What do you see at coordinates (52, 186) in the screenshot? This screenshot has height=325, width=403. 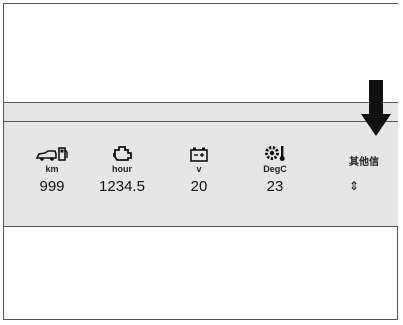 I see `odometer-value: 999` at bounding box center [52, 186].